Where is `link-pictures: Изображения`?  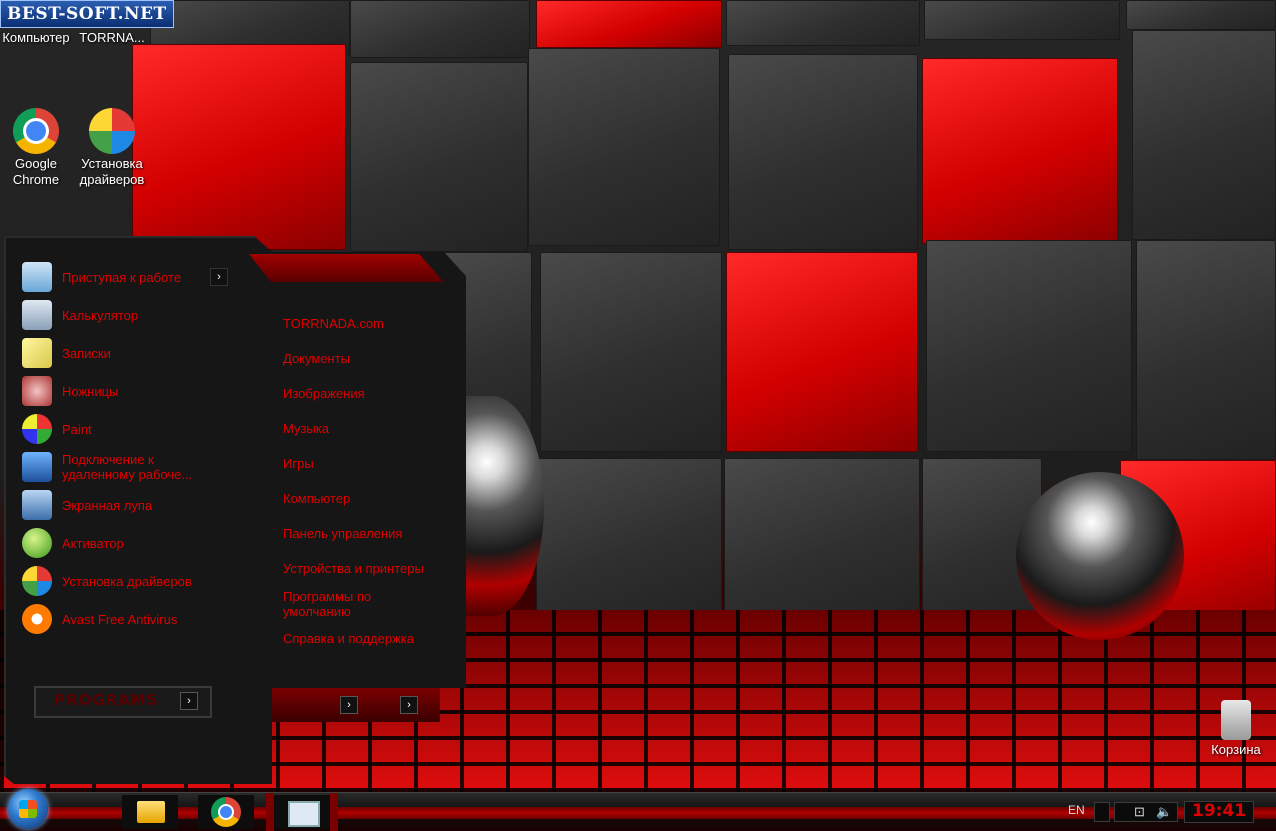
link-pictures: Изображения is located at coordinates (368, 393).